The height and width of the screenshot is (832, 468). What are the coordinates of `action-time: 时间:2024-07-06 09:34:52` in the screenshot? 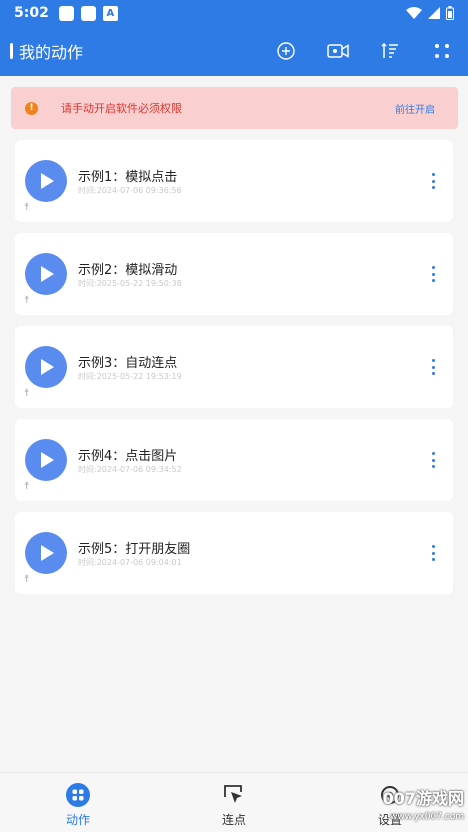 It's located at (130, 469).